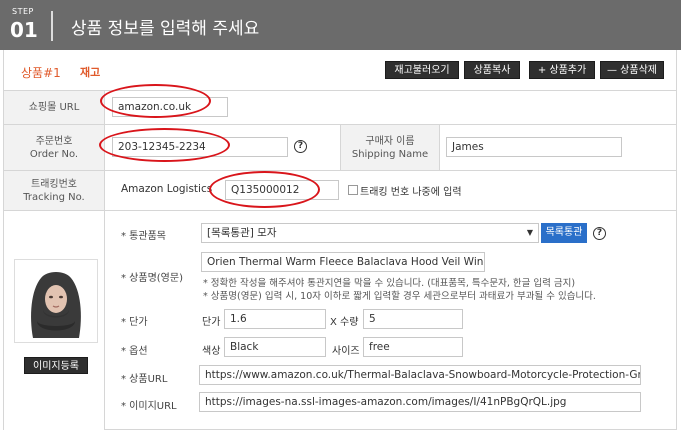  What do you see at coordinates (340, 107) in the screenshot?
I see `shop-url-row: 쇼핑몰 URL amazon.co.uk` at bounding box center [340, 107].